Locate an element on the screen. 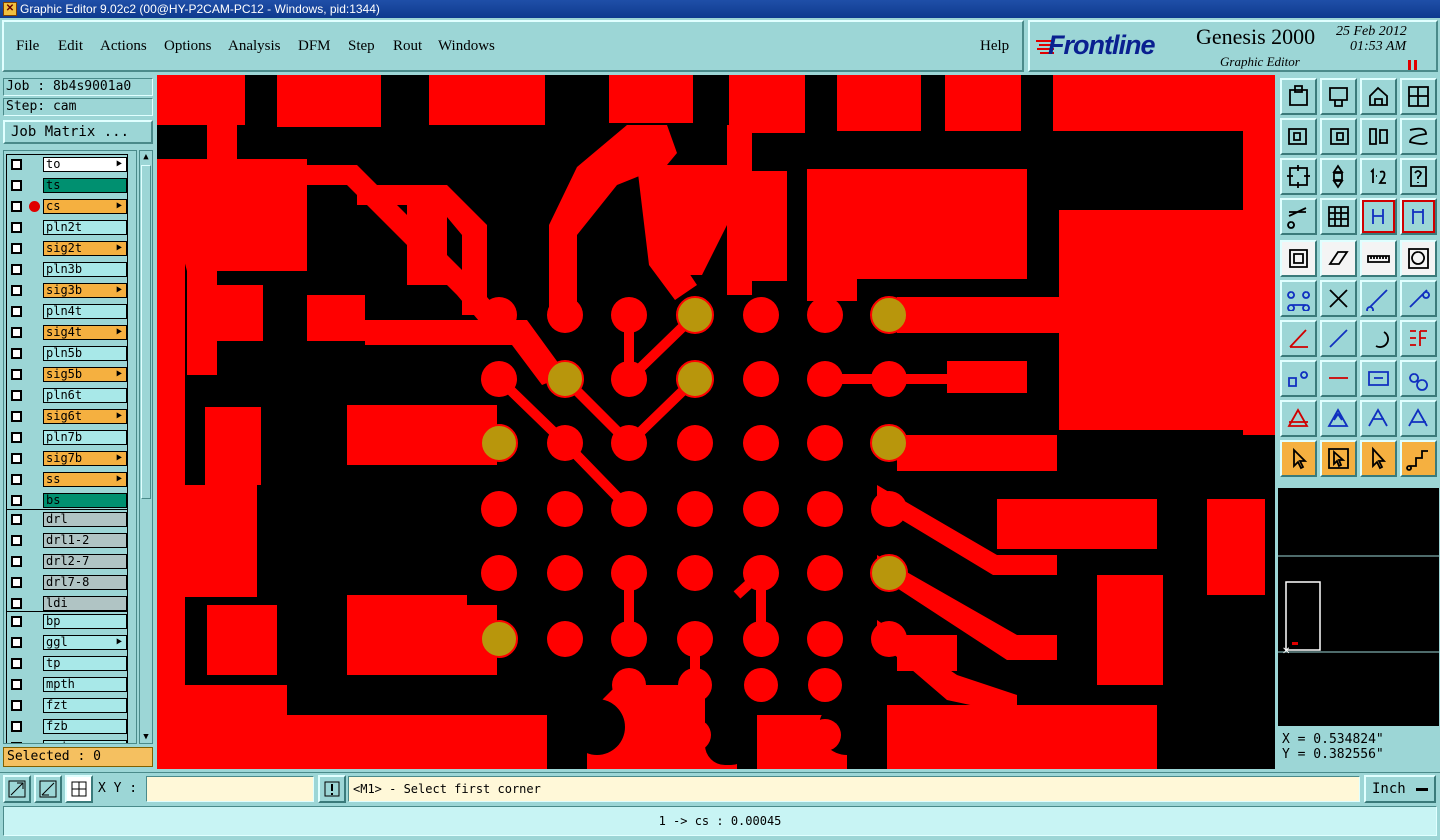  triangle-b-icon is located at coordinates (1378, 418).